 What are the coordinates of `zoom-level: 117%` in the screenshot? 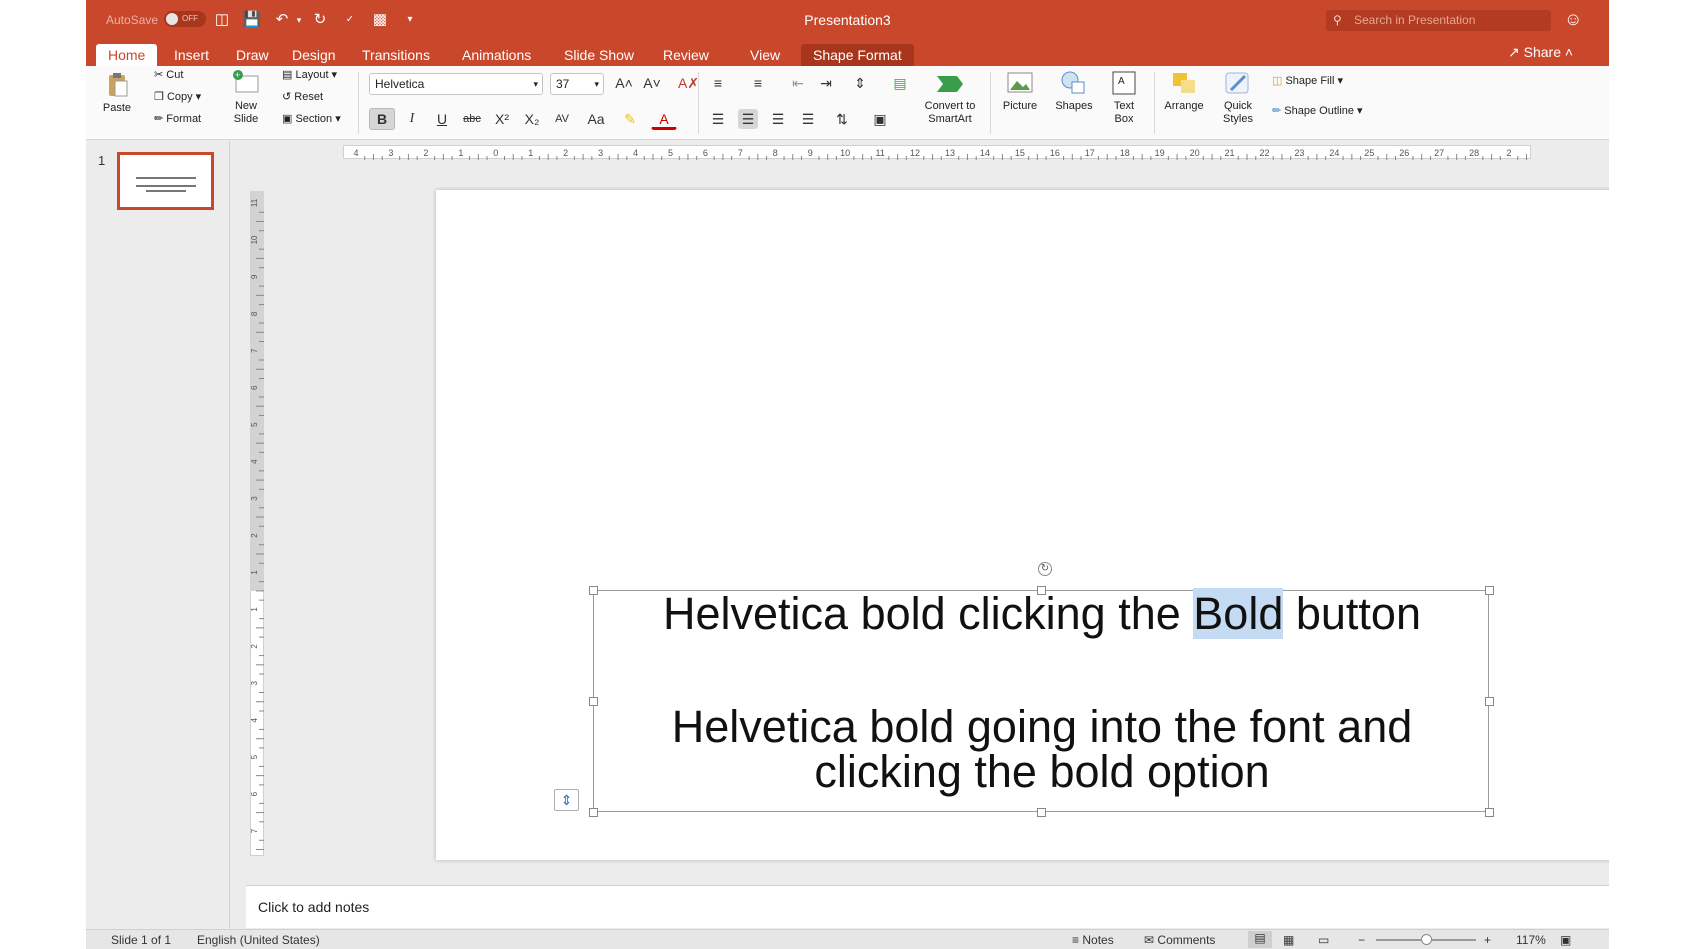 It's located at (1531, 940).